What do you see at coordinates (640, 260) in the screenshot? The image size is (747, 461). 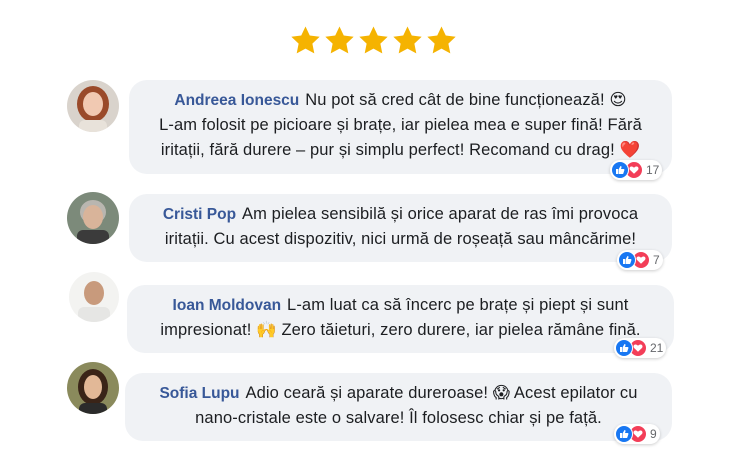 I see `reaction-counter: 7` at bounding box center [640, 260].